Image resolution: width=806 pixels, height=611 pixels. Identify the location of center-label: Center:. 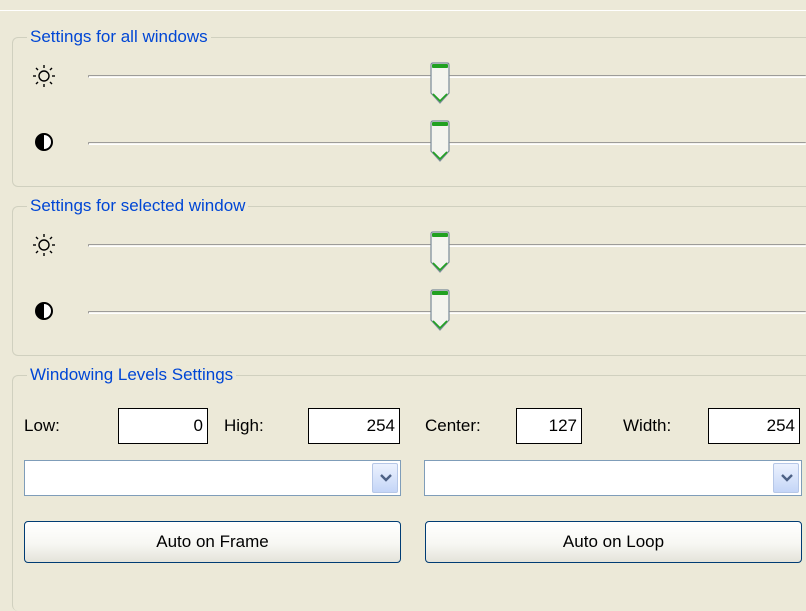
(453, 425).